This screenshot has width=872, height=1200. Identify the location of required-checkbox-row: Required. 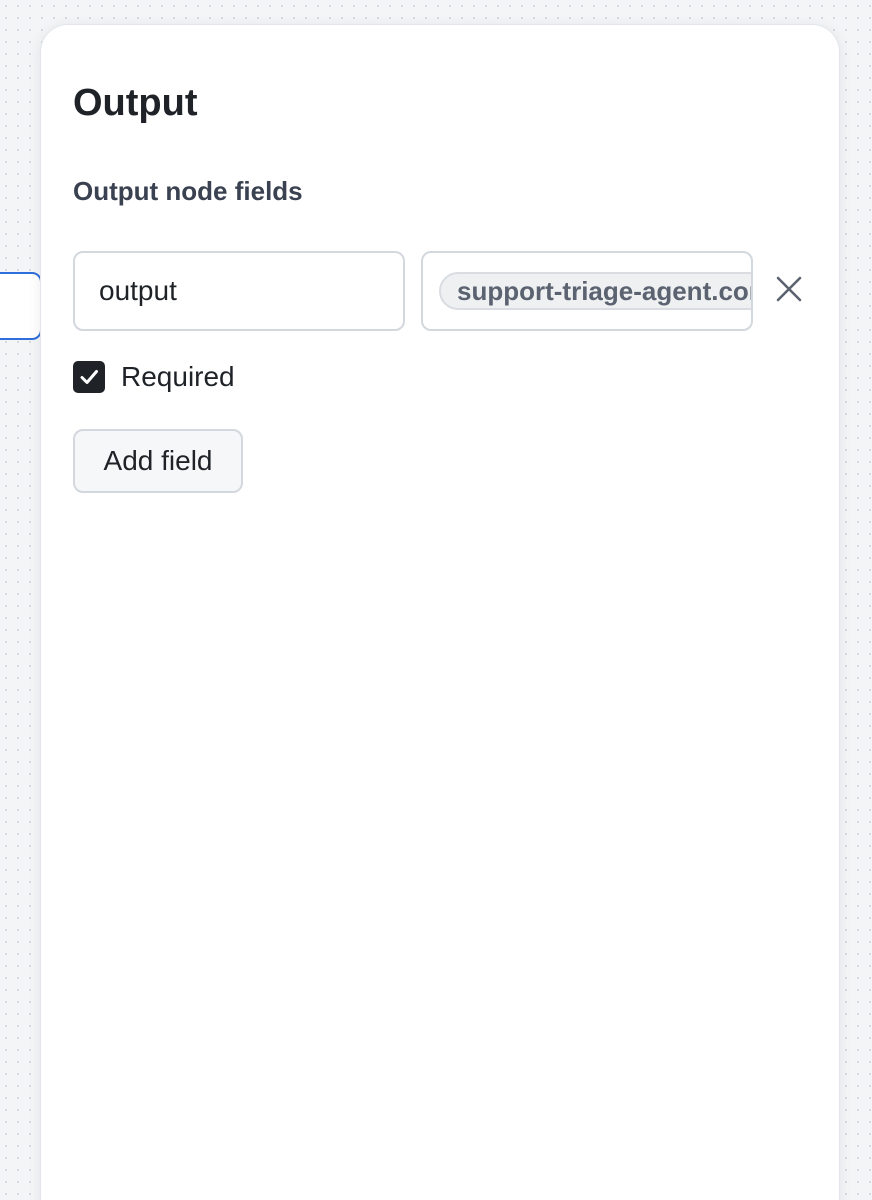
(154, 377).